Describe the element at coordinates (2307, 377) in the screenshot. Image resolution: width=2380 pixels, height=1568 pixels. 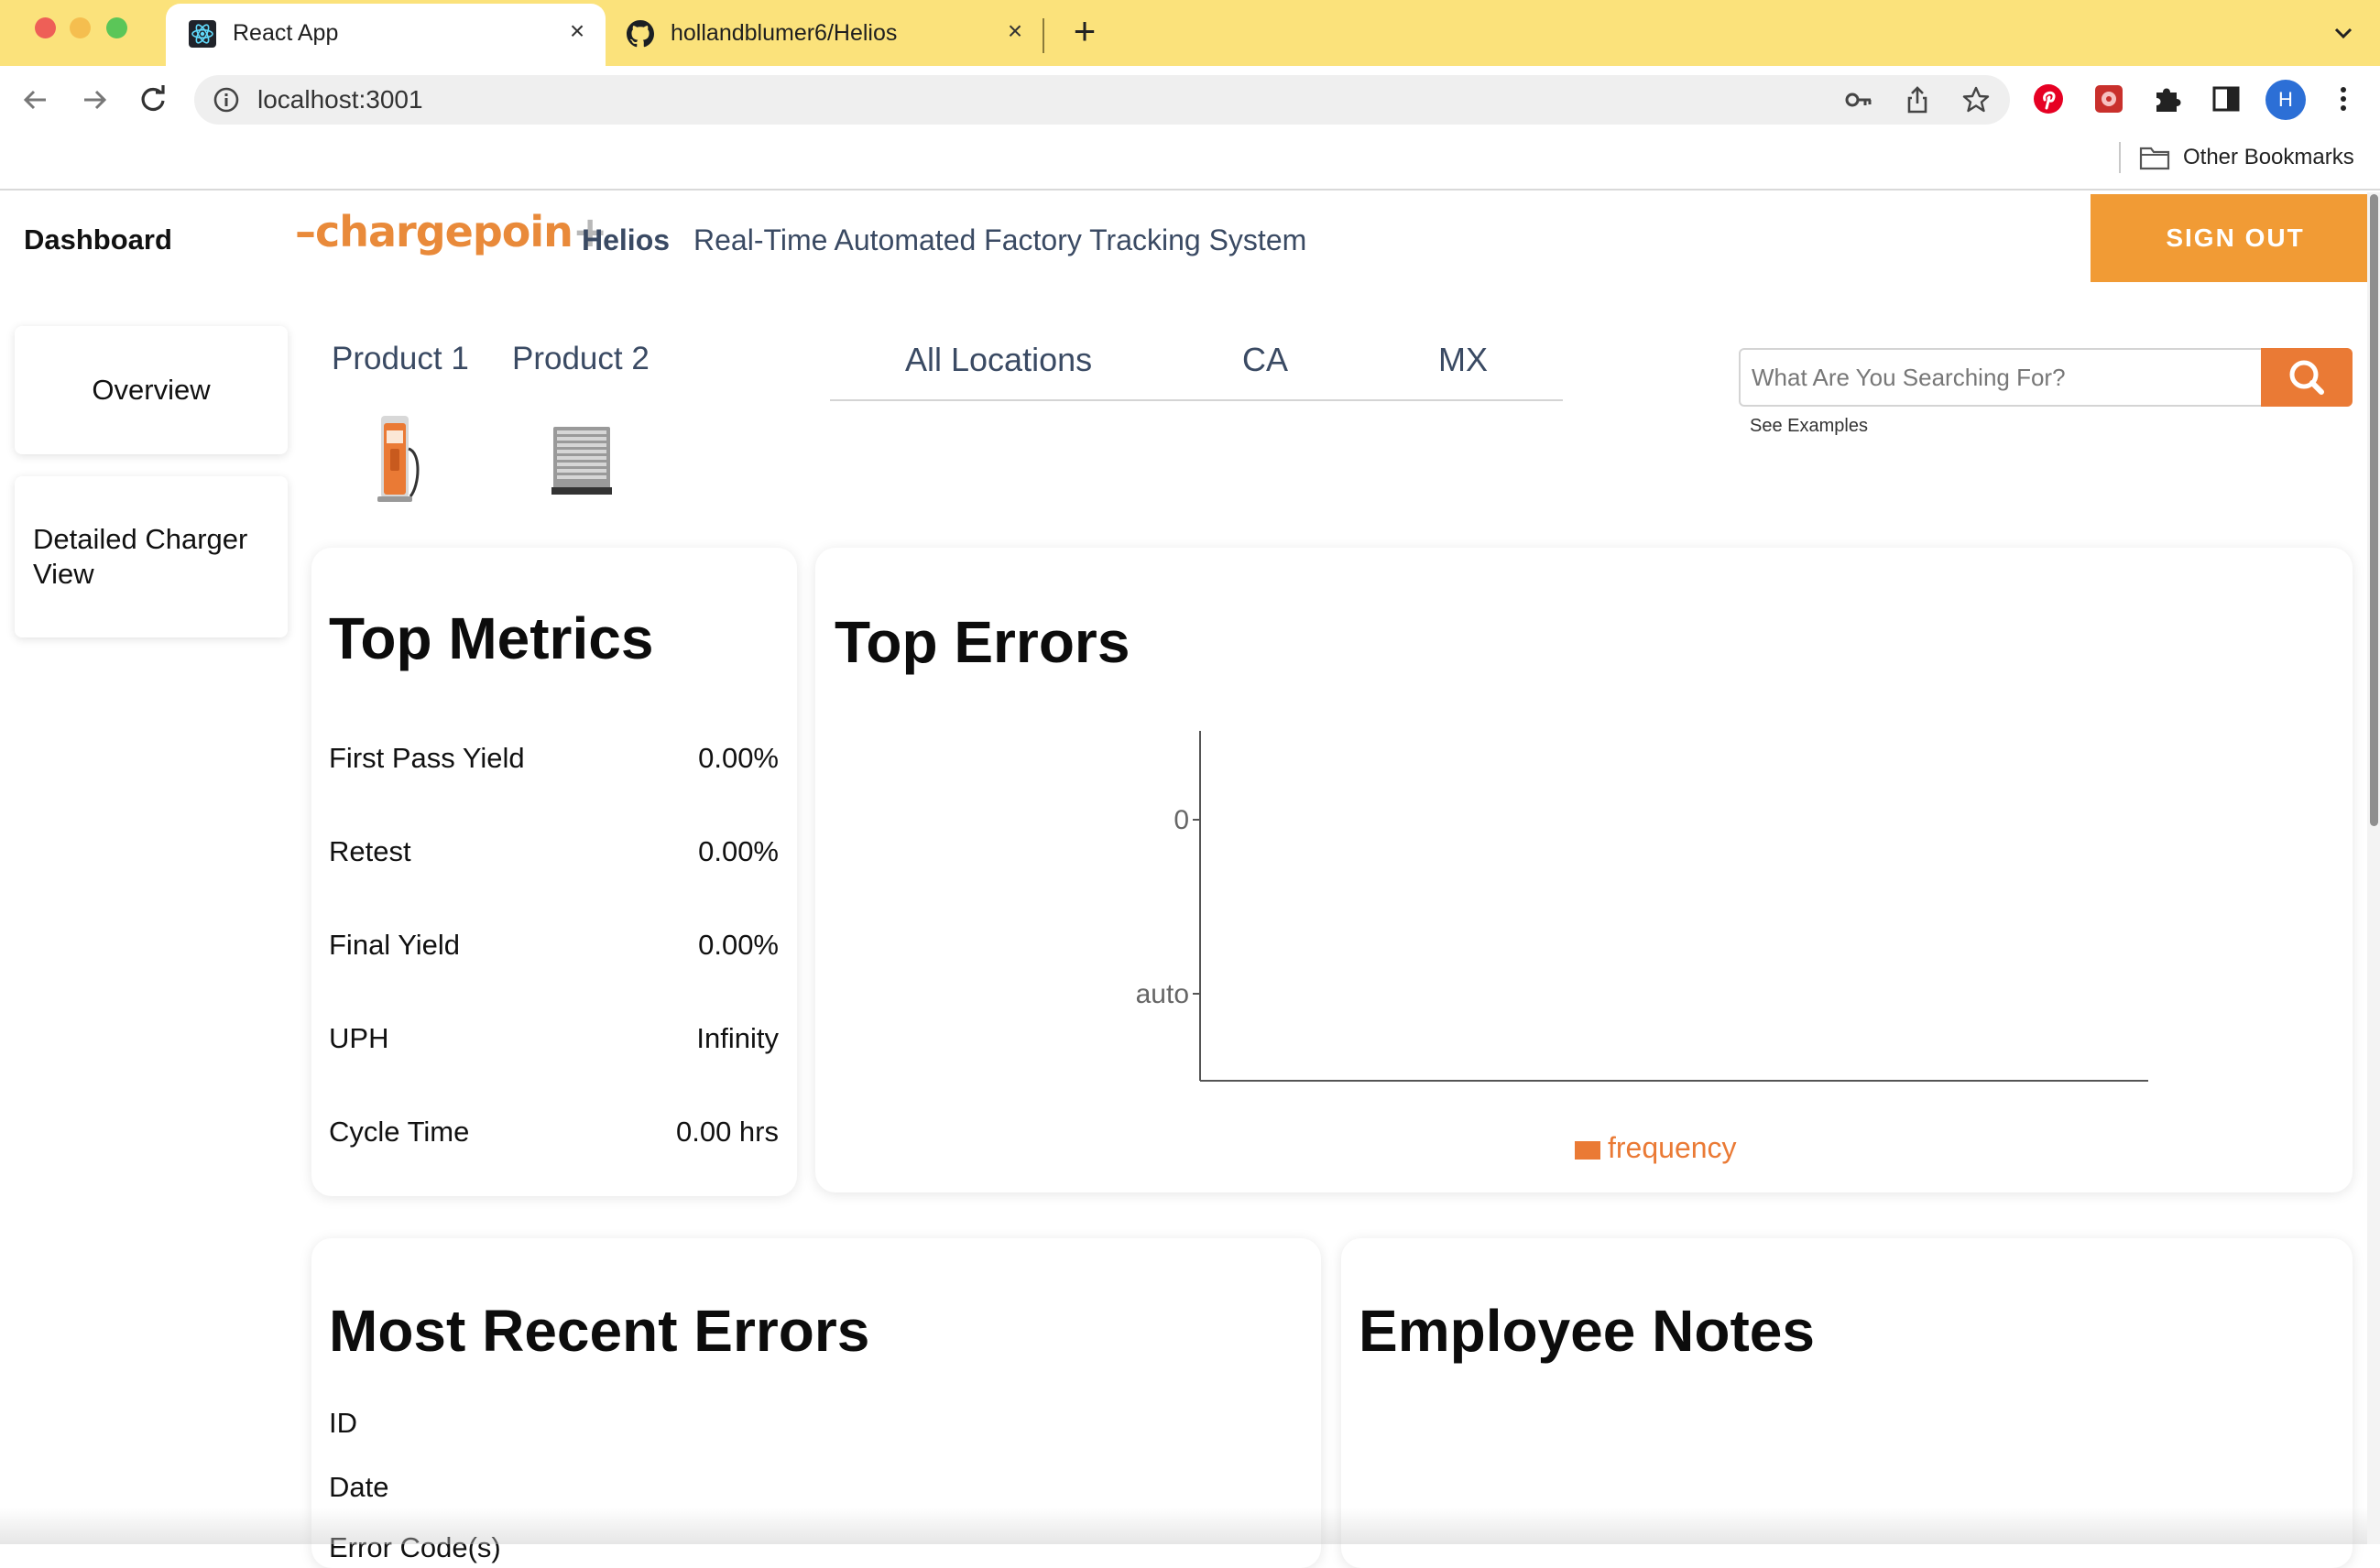
I see `search-button` at that location.